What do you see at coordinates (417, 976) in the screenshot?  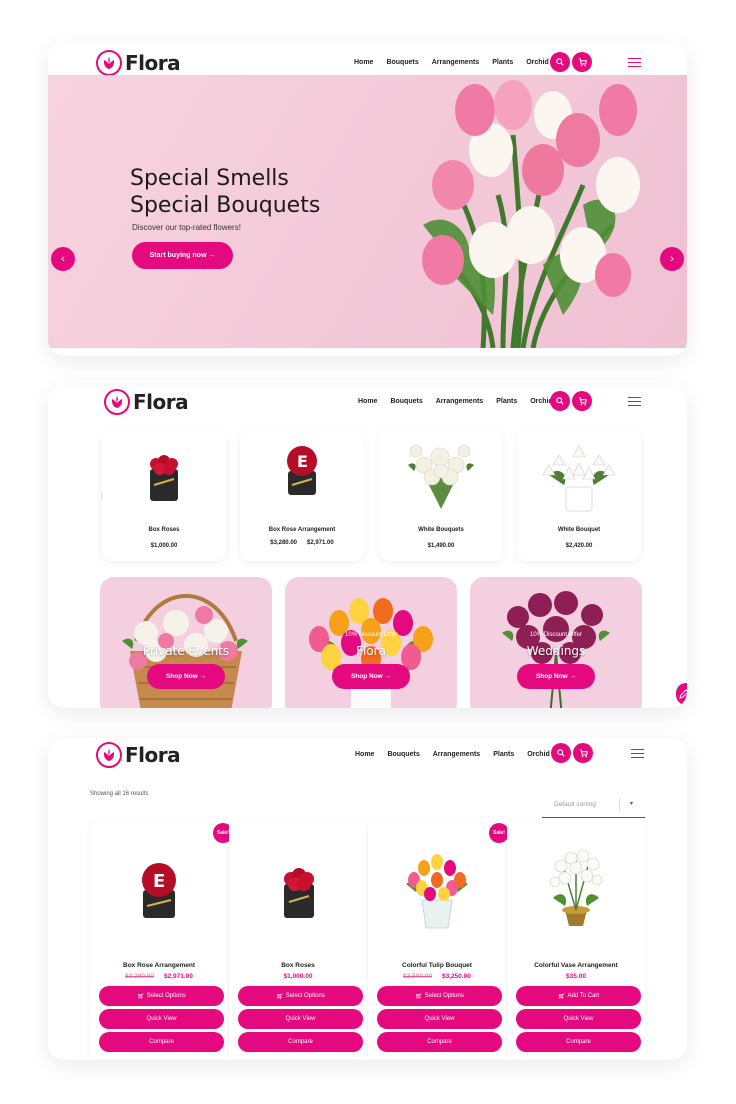 I see `shop-product-old-price: $3,500.00` at bounding box center [417, 976].